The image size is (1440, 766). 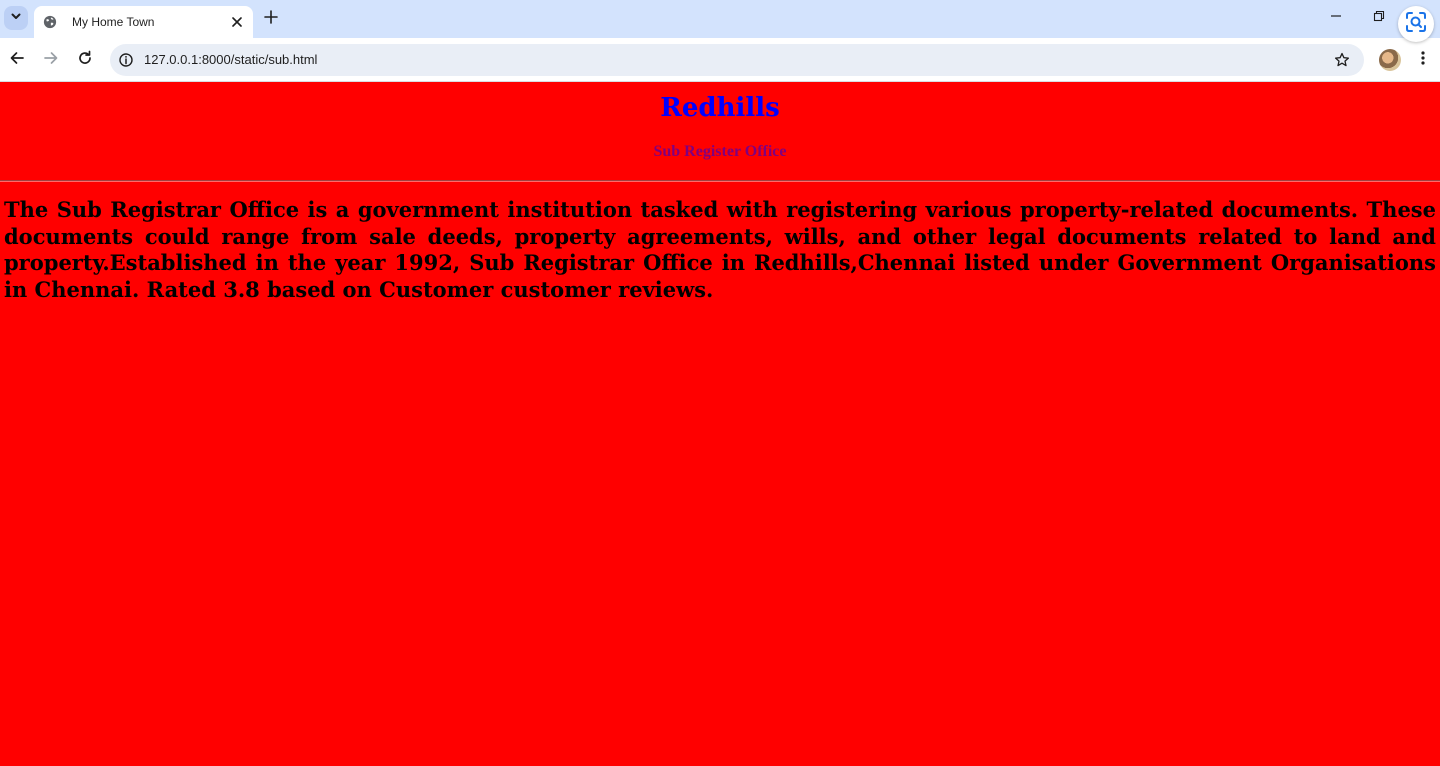 I want to click on back-button, so click(x=17, y=60).